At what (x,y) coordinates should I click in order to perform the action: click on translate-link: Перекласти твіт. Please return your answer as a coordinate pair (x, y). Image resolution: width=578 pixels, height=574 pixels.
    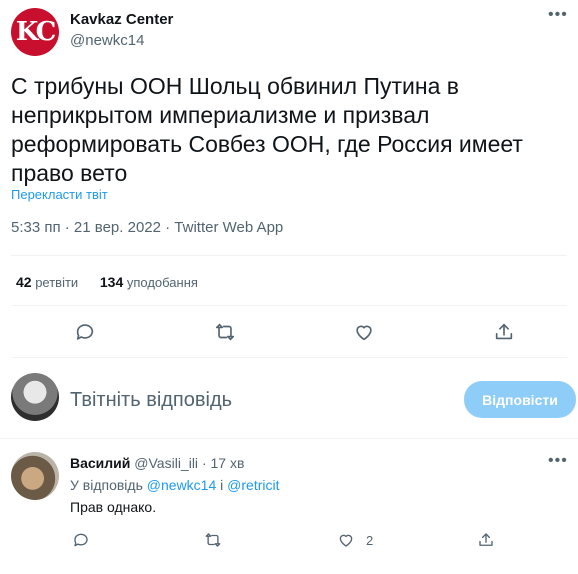
    Looking at the image, I should click on (59, 194).